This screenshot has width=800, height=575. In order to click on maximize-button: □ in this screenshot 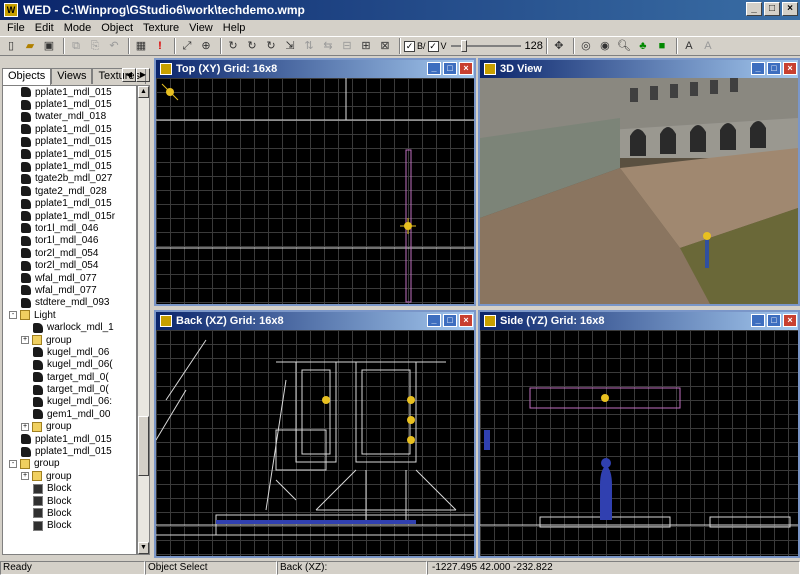, I will do `click(772, 9)`.